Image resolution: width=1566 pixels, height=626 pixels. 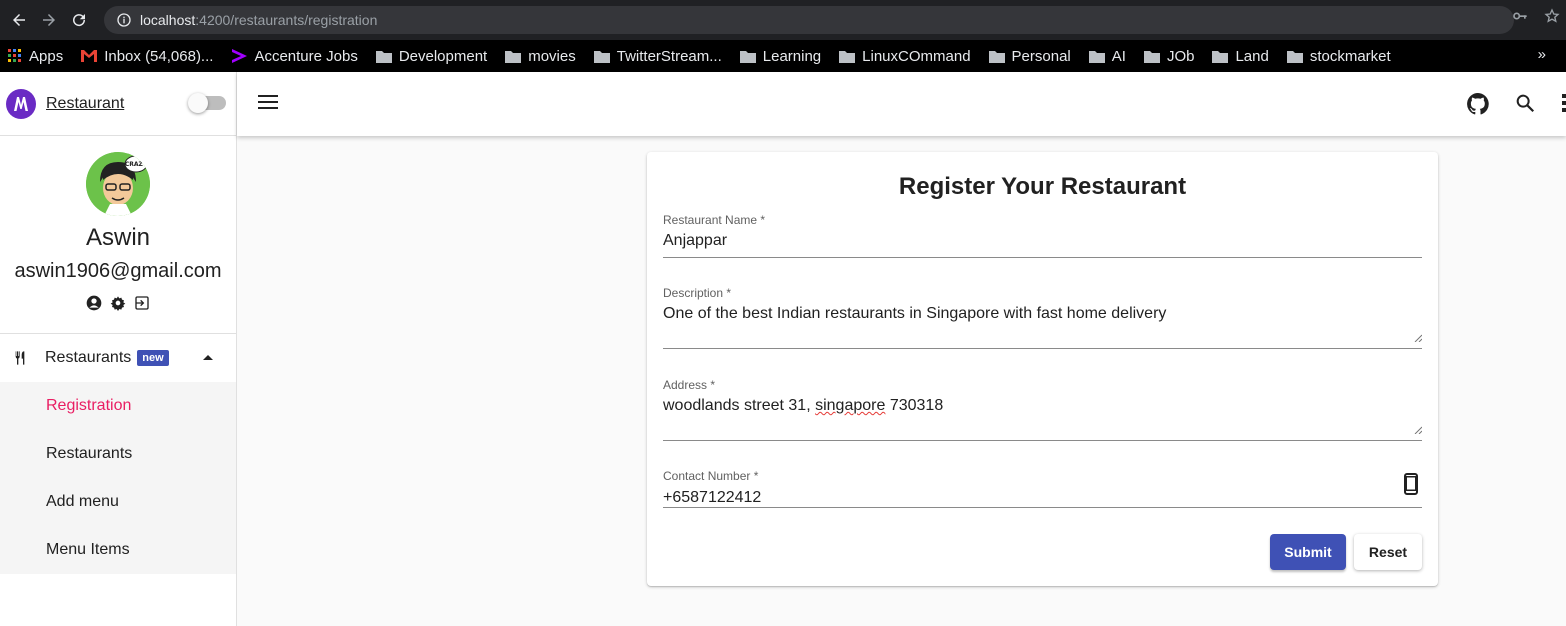 I want to click on restaurant-name-label: Restaurant Name *, so click(x=714, y=220).